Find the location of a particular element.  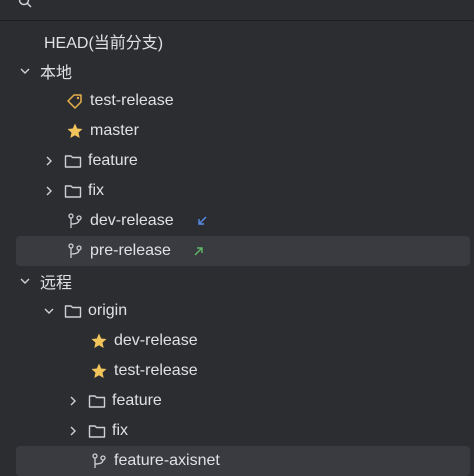

remote-folder-feature: feature is located at coordinates (237, 401).